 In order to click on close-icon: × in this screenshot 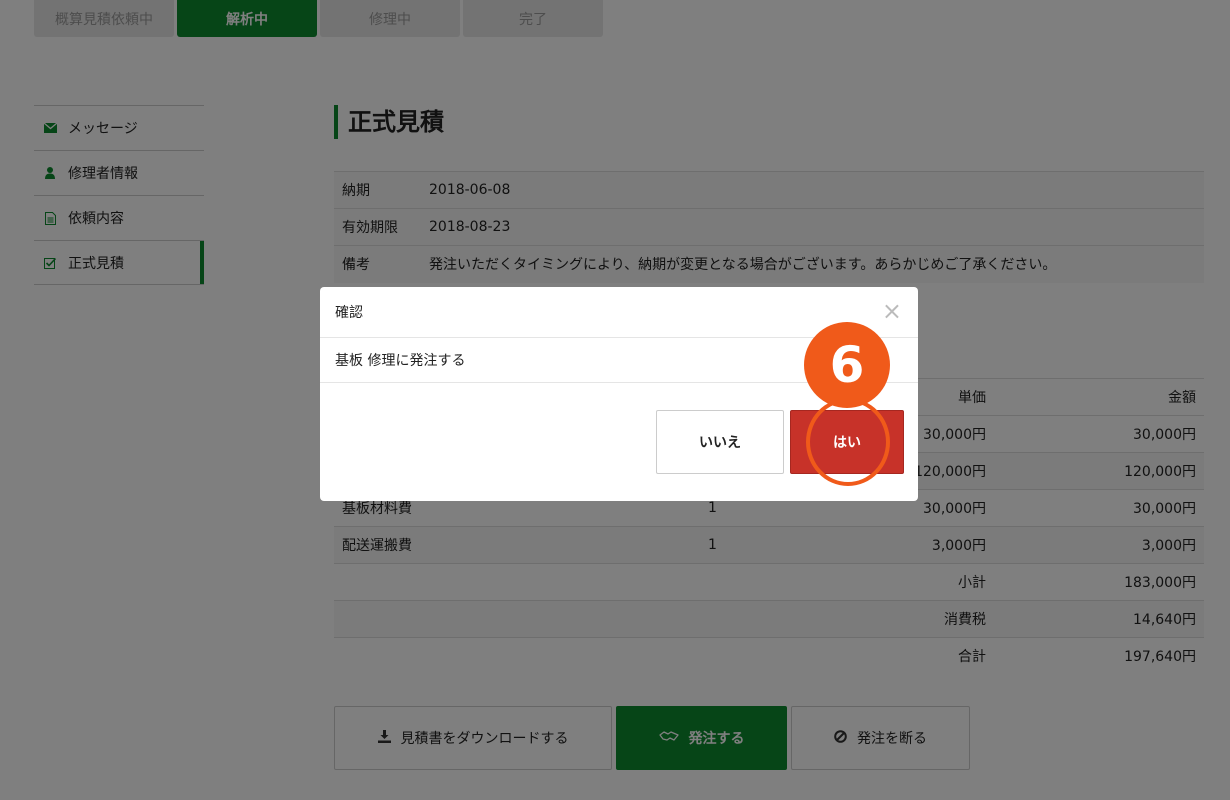, I will do `click(892, 311)`.